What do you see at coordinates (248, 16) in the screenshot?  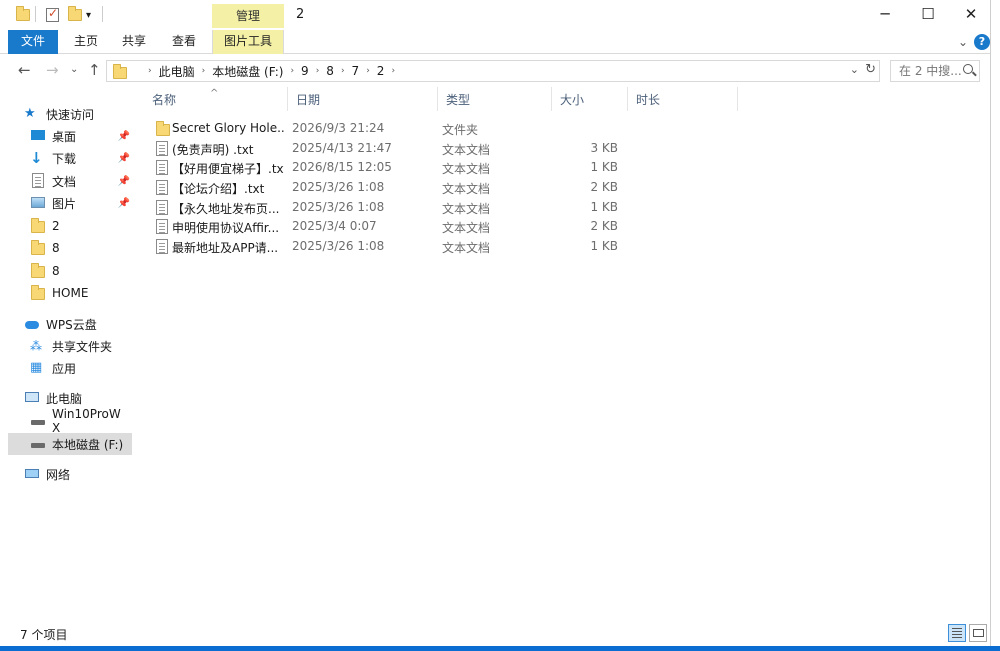 I see `manage-context-tab: 管理` at bounding box center [248, 16].